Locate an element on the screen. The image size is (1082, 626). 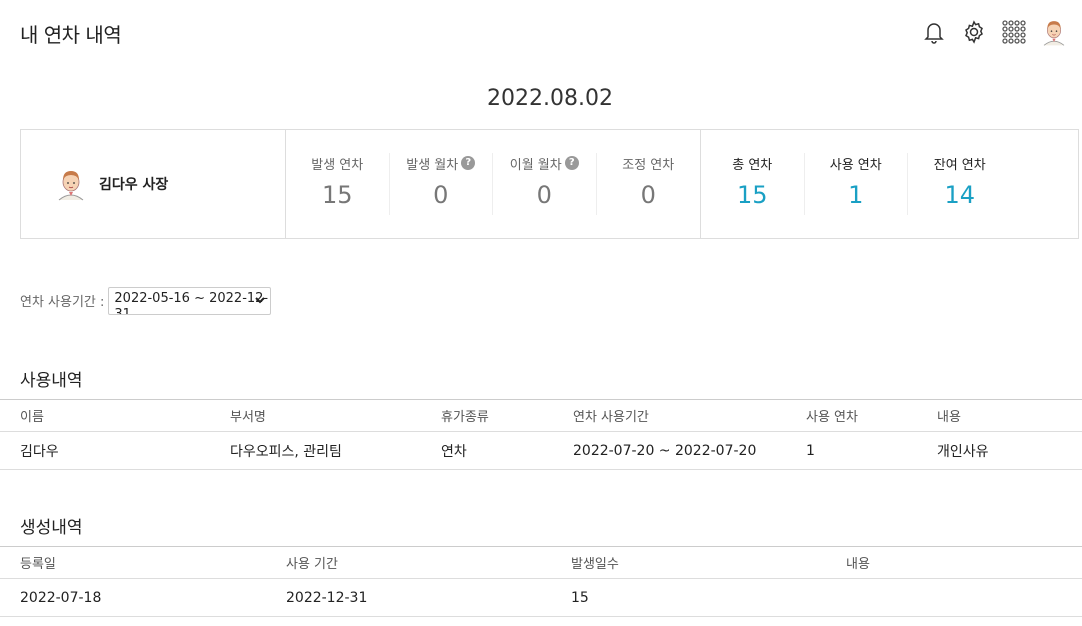
stat-label: 조정 연차 is located at coordinates (648, 165).